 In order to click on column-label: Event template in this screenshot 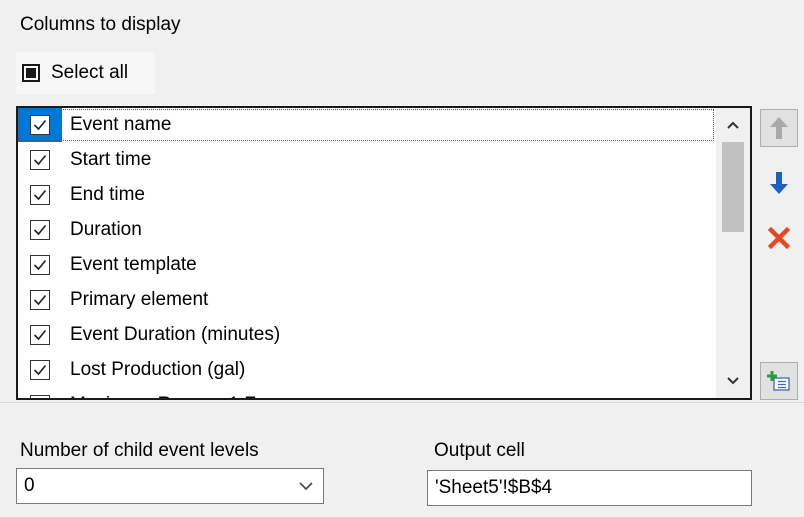, I will do `click(133, 264)`.